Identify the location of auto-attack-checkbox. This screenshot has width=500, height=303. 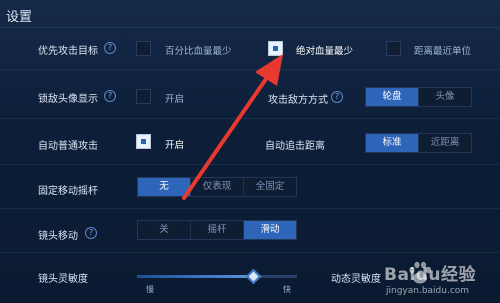
(143, 141).